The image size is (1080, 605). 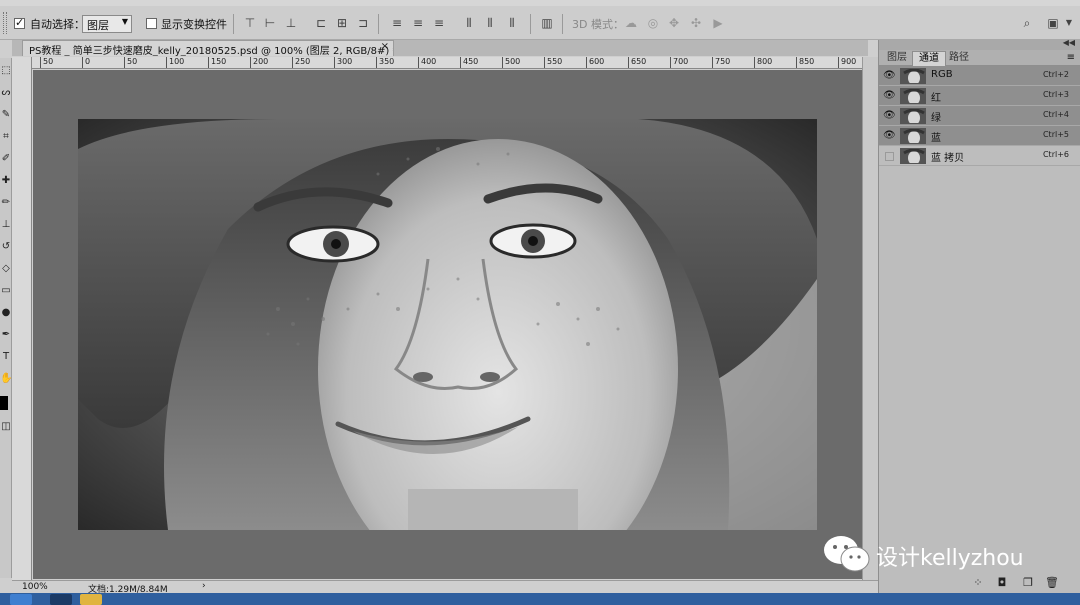 What do you see at coordinates (35, 587) in the screenshot?
I see `zoom-level: 100%` at bounding box center [35, 587].